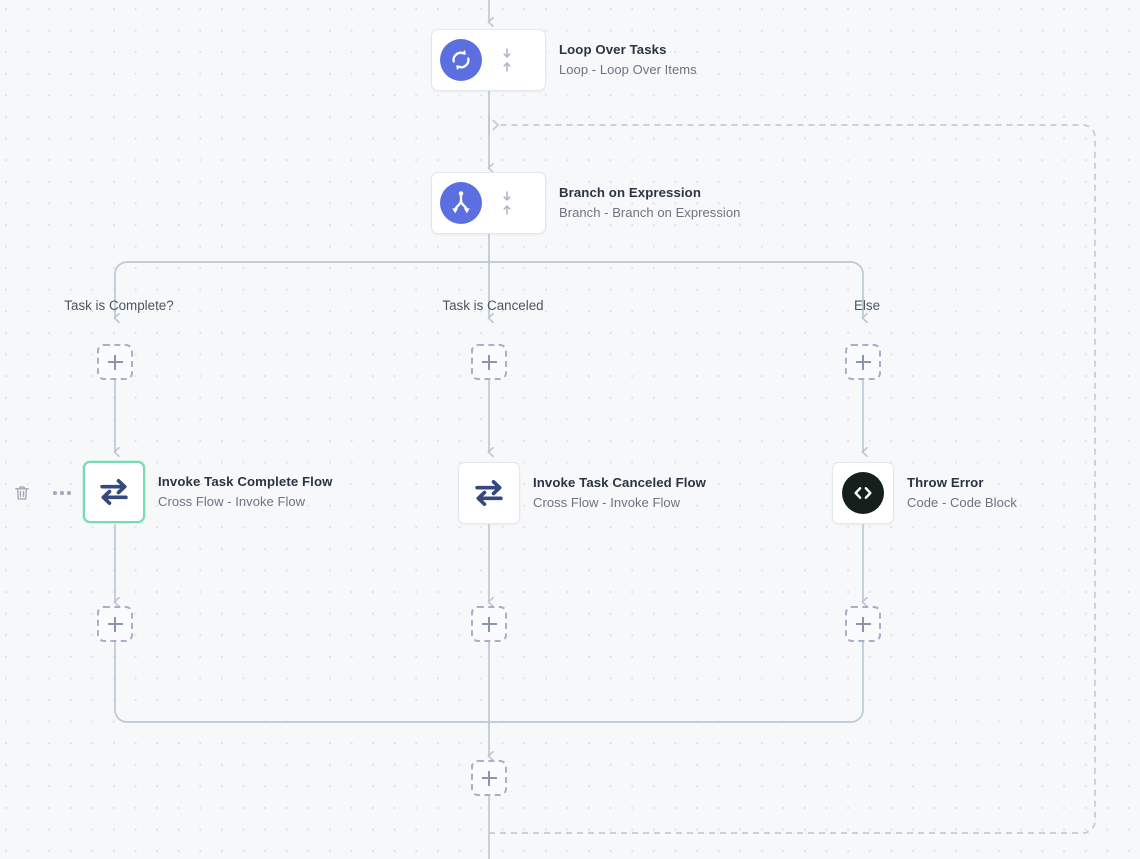  Describe the element at coordinates (628, 60) in the screenshot. I see `node-label-group: Loop Over Tasks Loop - Loop Over Items` at that location.